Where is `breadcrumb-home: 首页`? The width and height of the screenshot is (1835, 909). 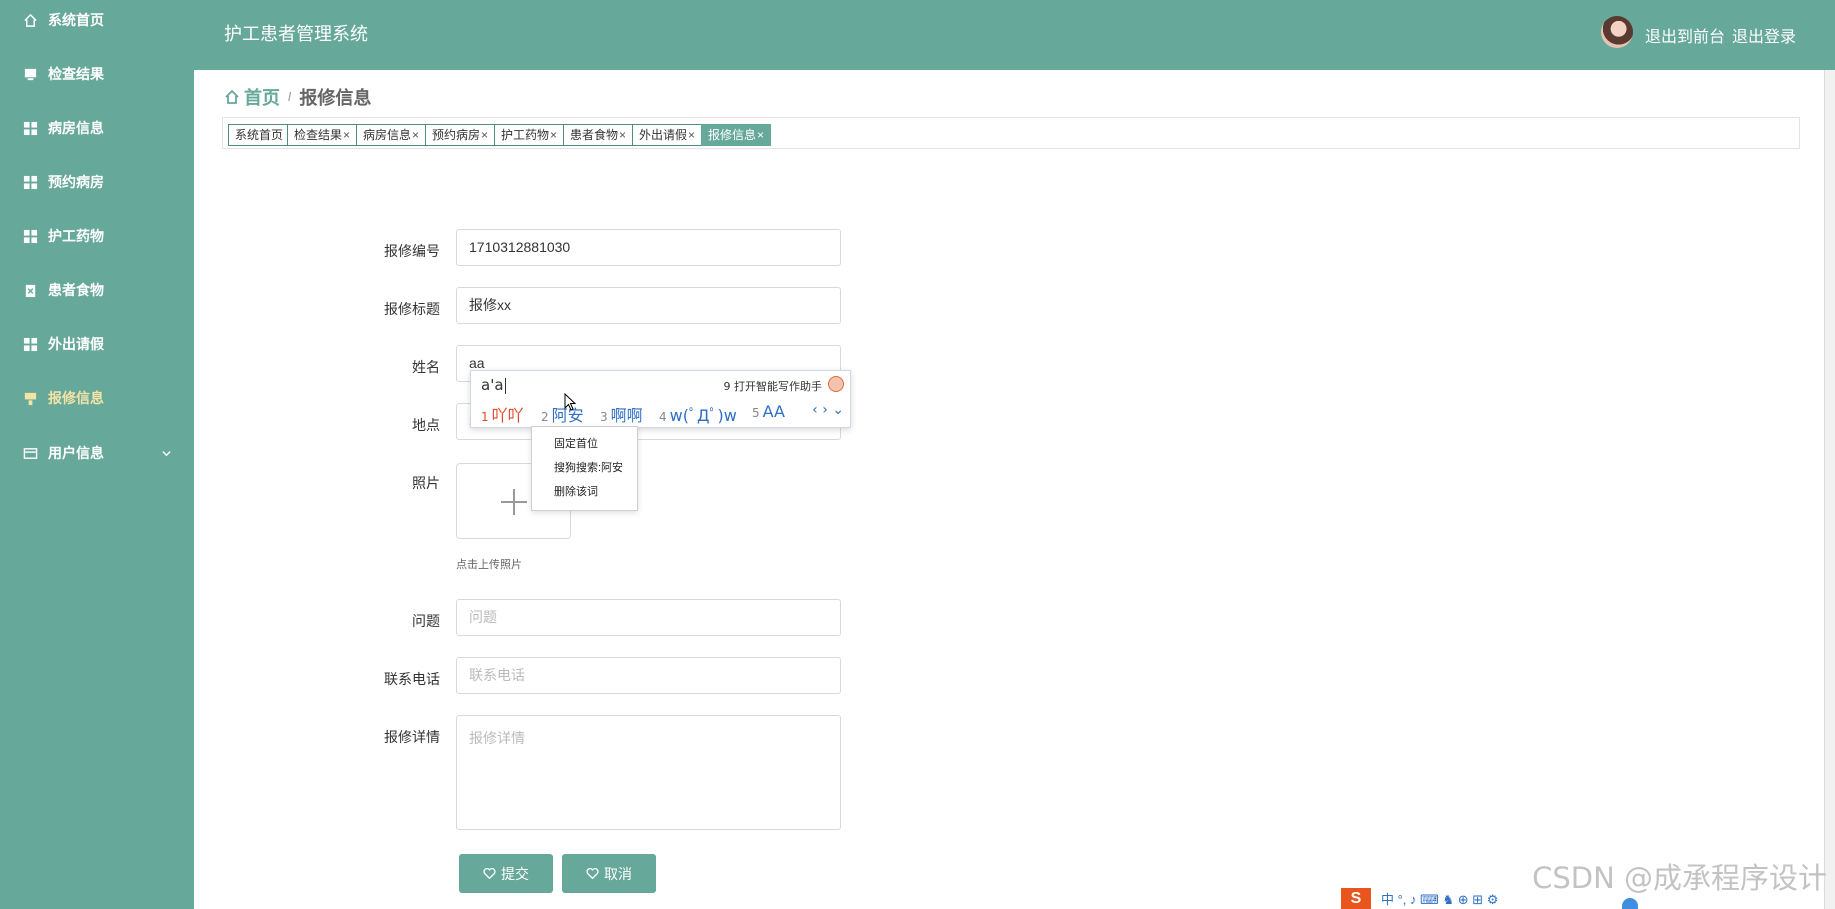
breadcrumb-home: 首页 is located at coordinates (252, 97).